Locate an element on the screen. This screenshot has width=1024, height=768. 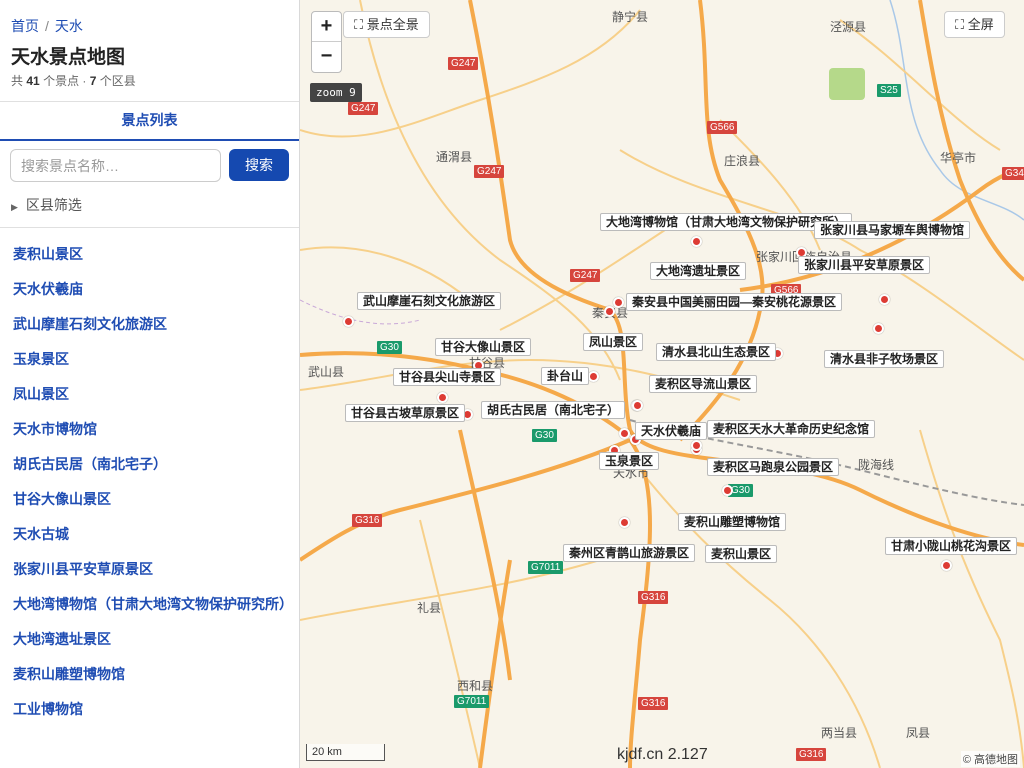
breadcrumb-current-link: 天水 is located at coordinates (69, 26).